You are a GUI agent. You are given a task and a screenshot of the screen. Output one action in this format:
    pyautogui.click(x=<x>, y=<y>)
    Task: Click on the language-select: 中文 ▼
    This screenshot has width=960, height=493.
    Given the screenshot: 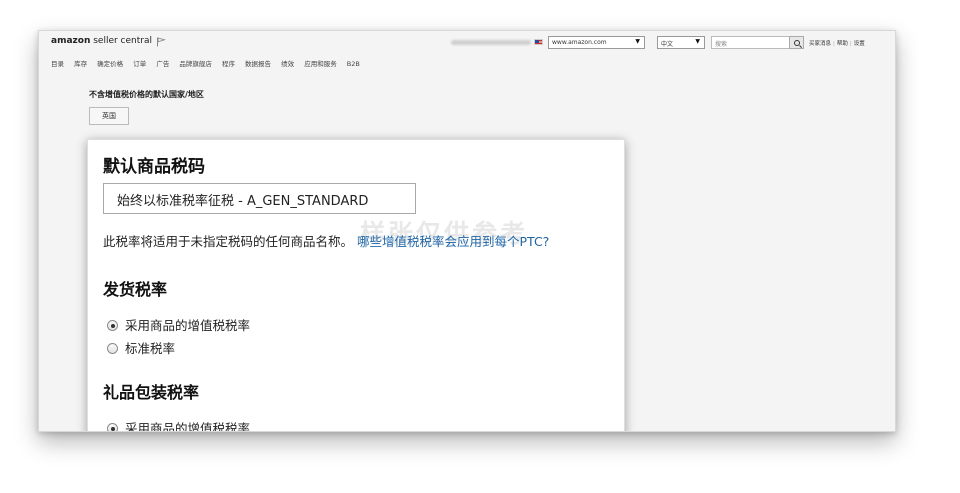 What is the action you would take?
    pyautogui.click(x=681, y=42)
    